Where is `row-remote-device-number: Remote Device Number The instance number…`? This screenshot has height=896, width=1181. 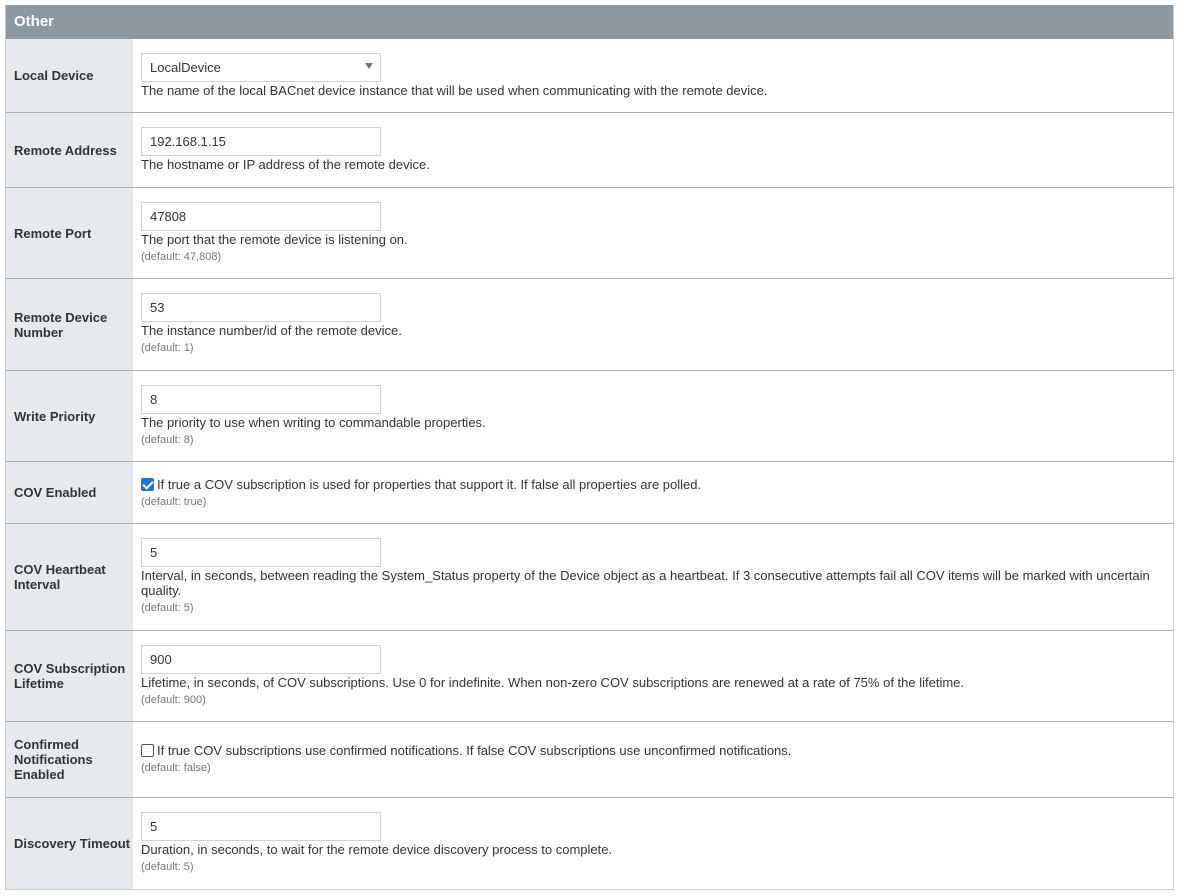
row-remote-device-number: Remote Device Number The instance number… is located at coordinates (589, 325).